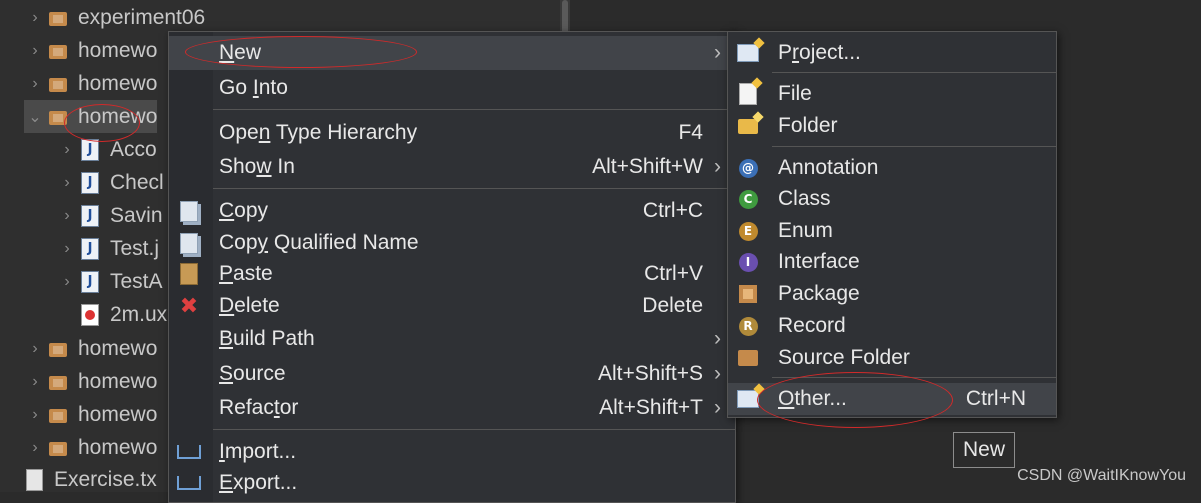 This screenshot has width=1201, height=503. I want to click on menu-item-new: New ›, so click(452, 53).